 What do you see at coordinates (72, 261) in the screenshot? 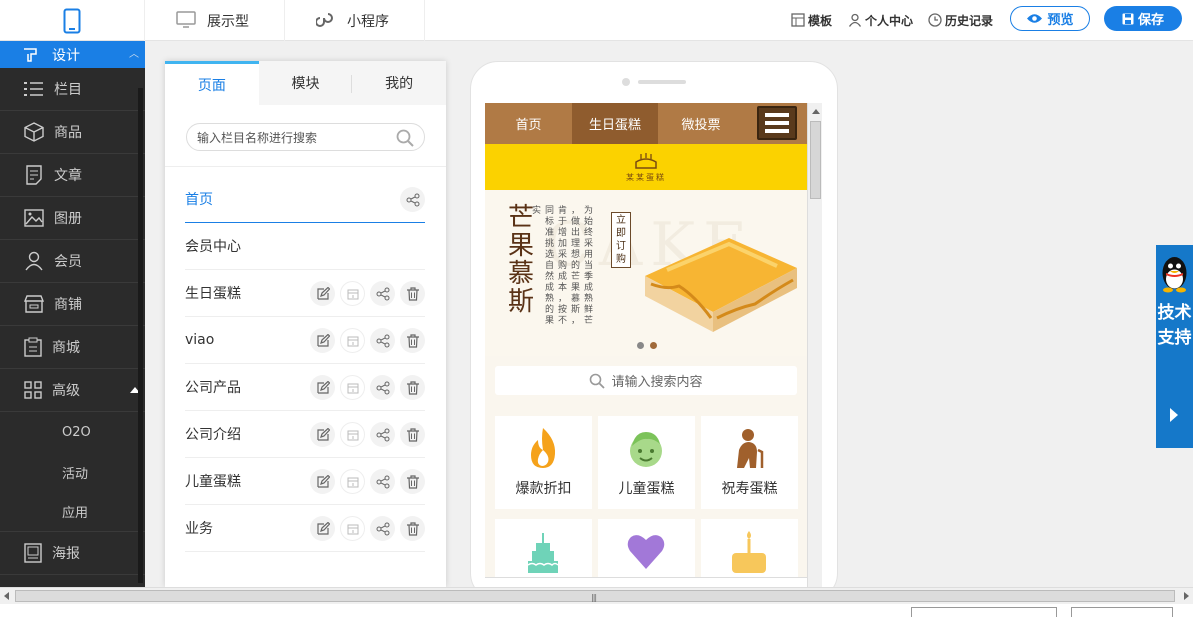
I see `sidebar-item-member: 会员` at bounding box center [72, 261].